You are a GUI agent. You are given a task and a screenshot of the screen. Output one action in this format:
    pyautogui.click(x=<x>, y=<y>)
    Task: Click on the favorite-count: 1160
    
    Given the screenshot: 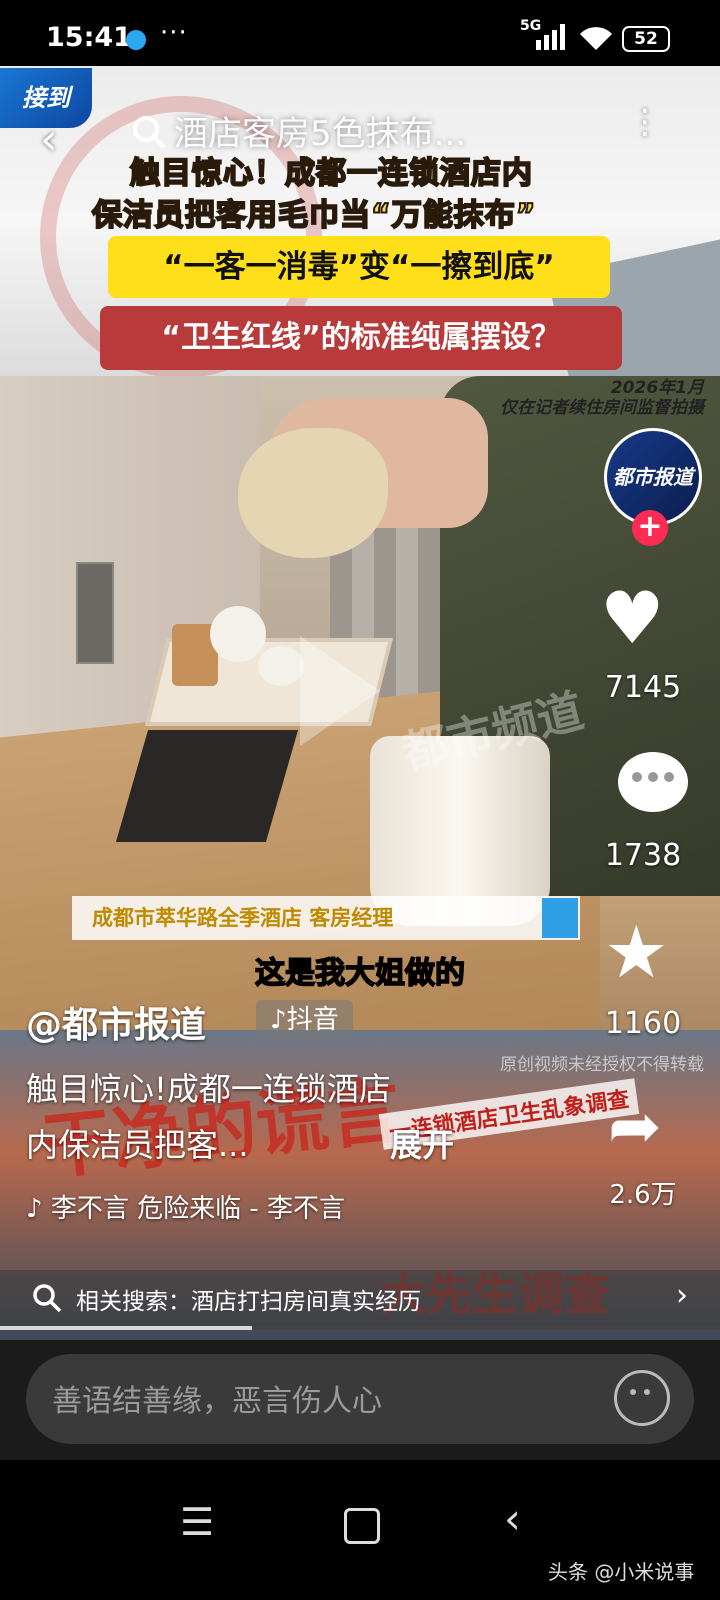 What is the action you would take?
    pyautogui.click(x=643, y=1023)
    